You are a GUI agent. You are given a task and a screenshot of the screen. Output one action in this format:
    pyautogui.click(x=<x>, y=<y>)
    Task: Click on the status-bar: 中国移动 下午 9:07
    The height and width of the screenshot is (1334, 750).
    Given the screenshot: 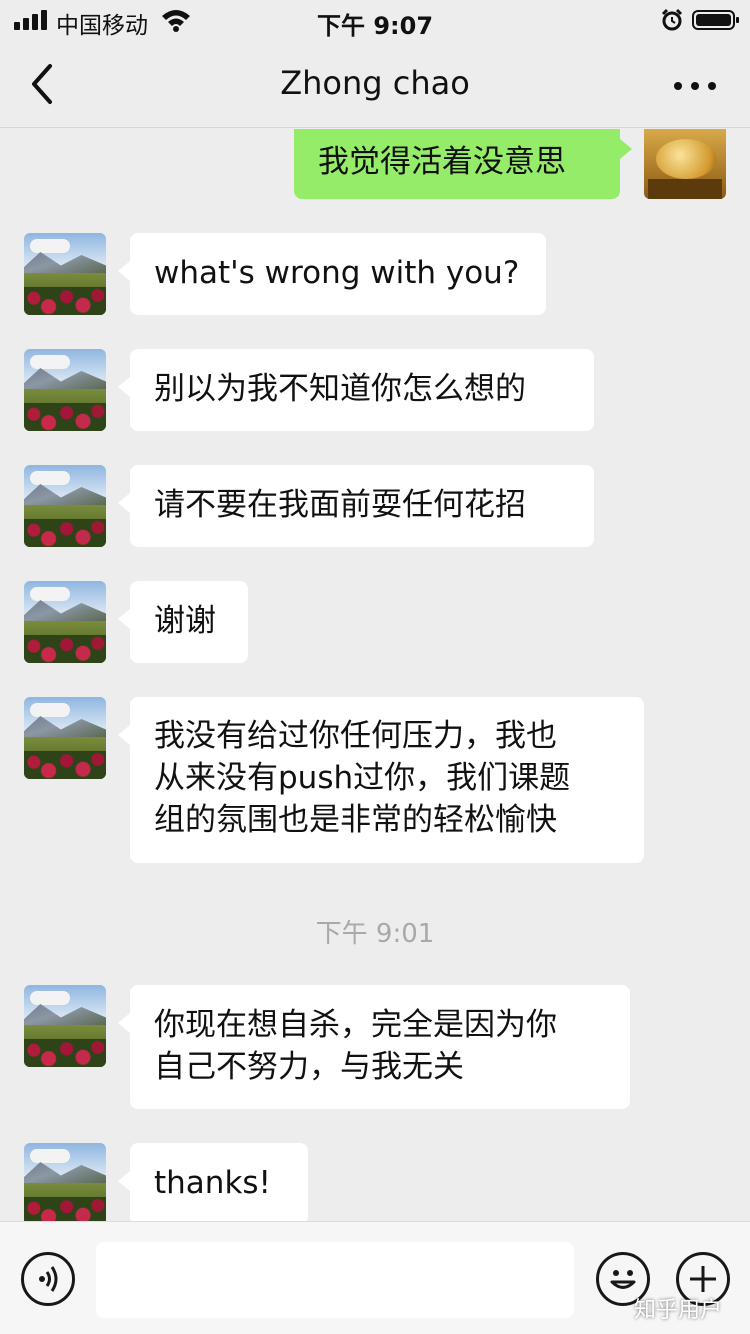 What is the action you would take?
    pyautogui.click(x=375, y=20)
    